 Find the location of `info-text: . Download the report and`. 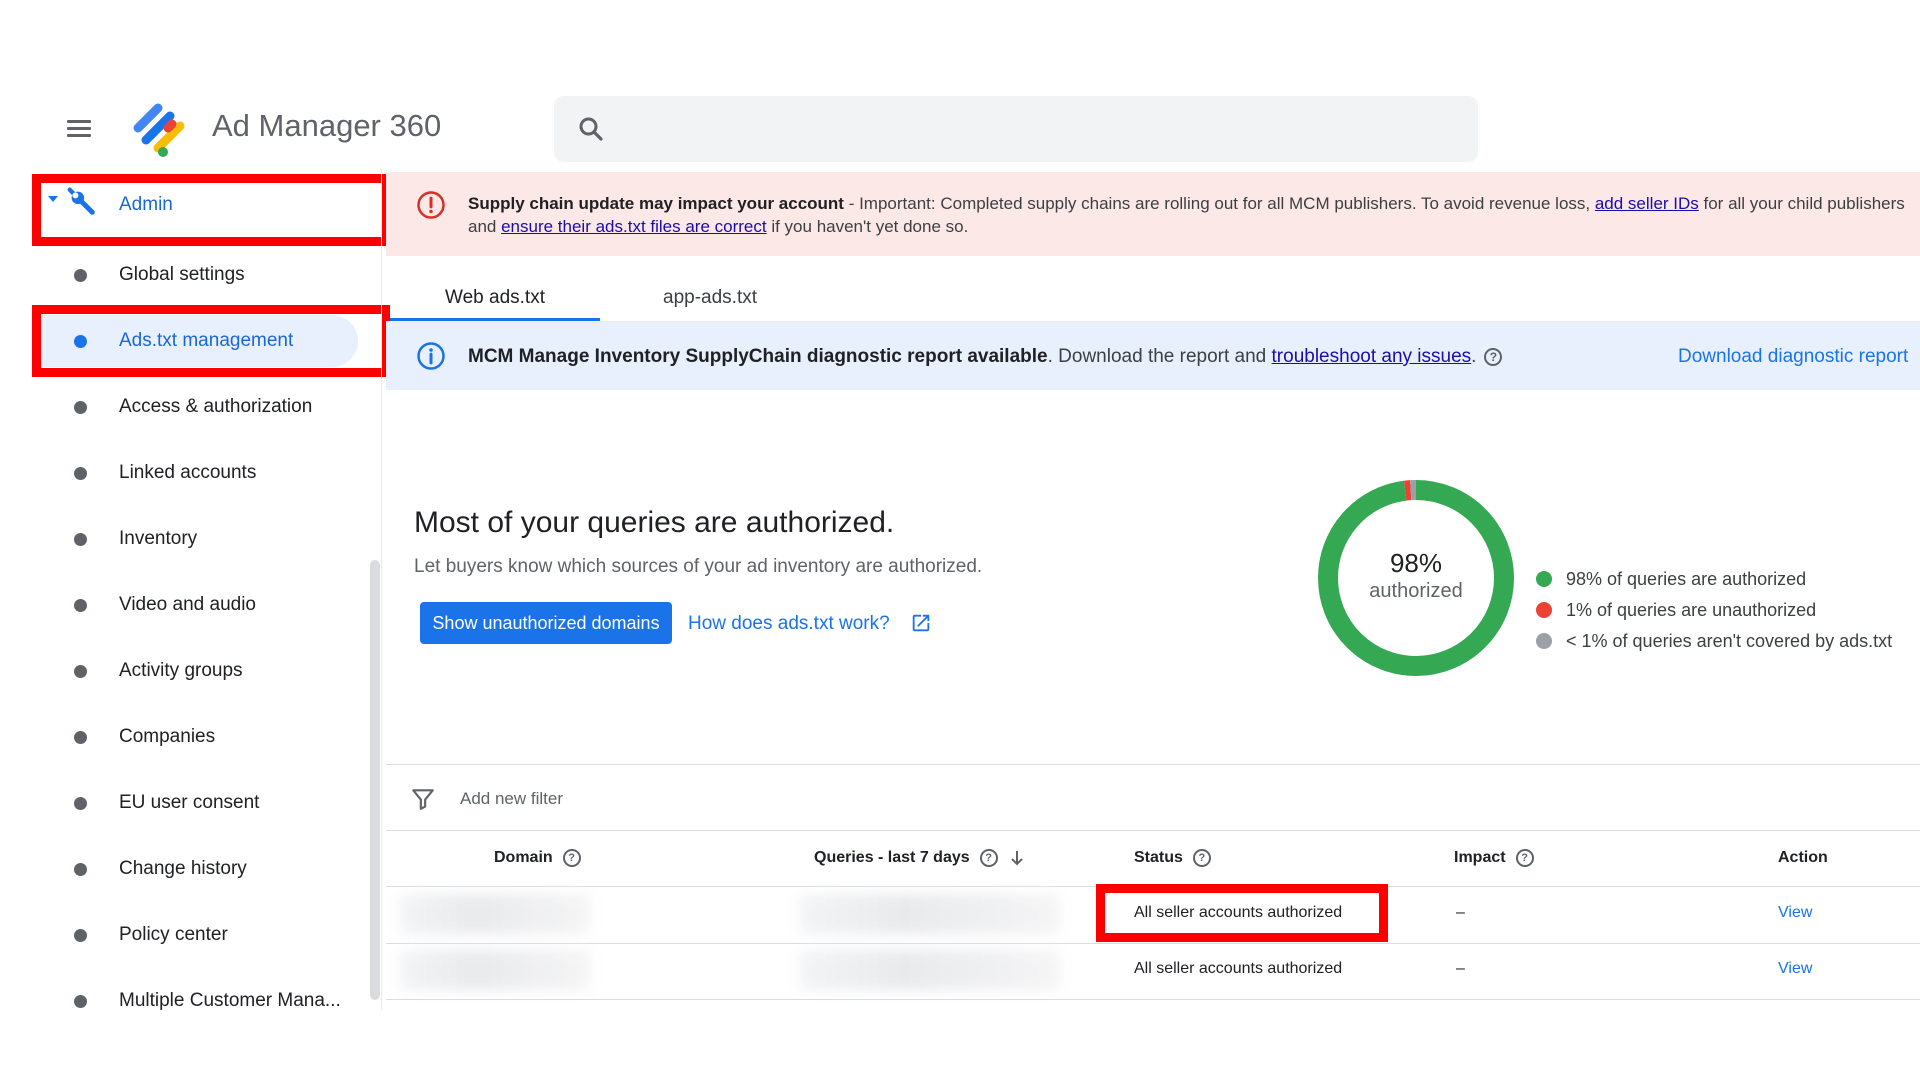

info-text: . Download the report and is located at coordinates (1159, 356).